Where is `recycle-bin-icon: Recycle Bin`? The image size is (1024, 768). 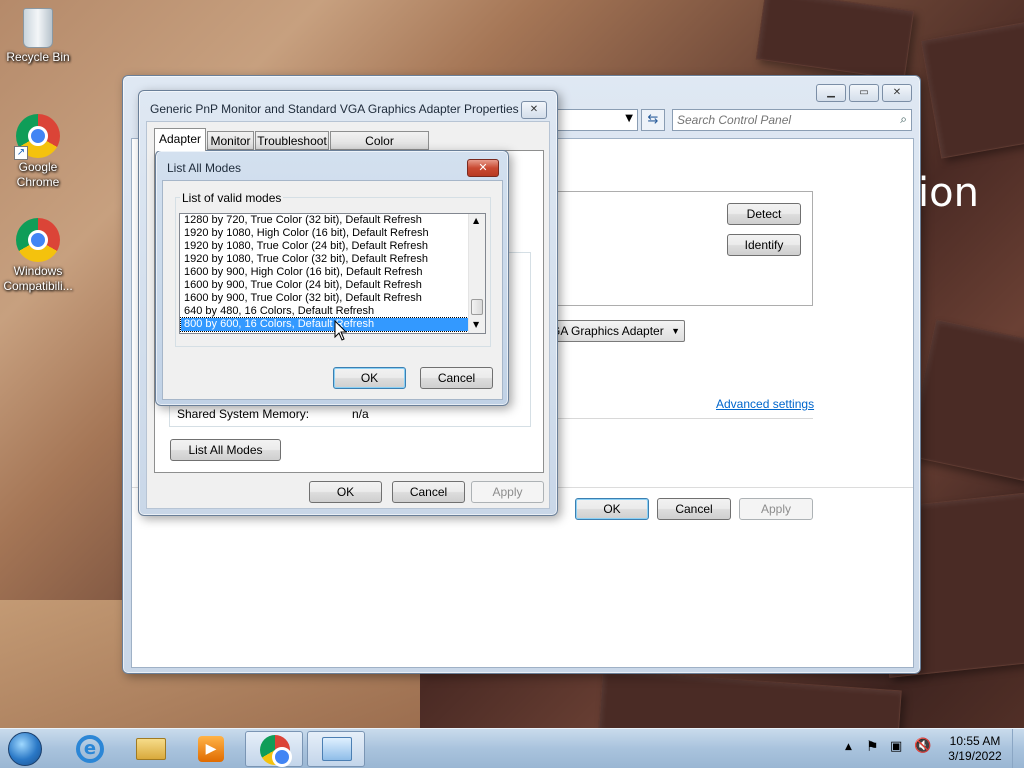 recycle-bin-icon: Recycle Bin is located at coordinates (38, 36).